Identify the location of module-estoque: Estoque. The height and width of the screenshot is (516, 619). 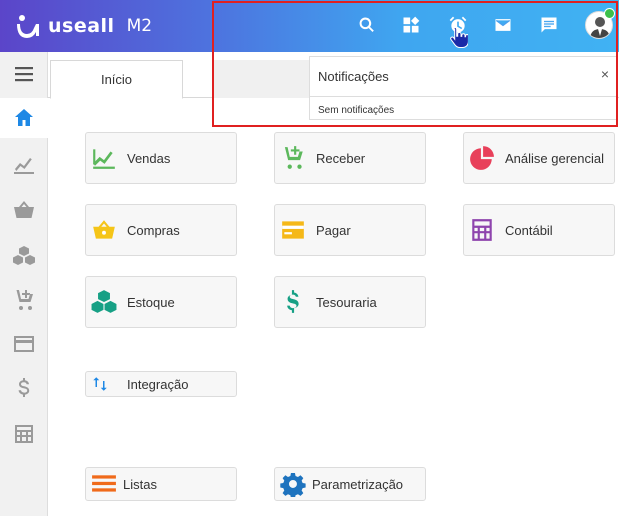
(161, 302).